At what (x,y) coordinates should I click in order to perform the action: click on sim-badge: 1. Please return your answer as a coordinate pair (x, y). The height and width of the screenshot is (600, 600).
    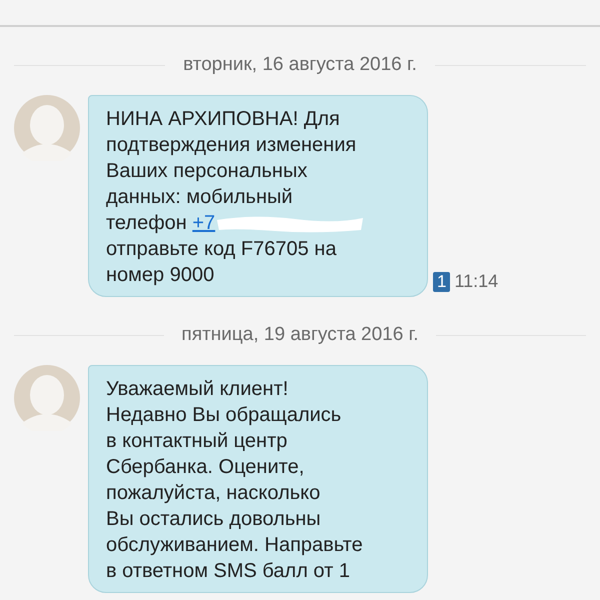
    Looking at the image, I should click on (441, 282).